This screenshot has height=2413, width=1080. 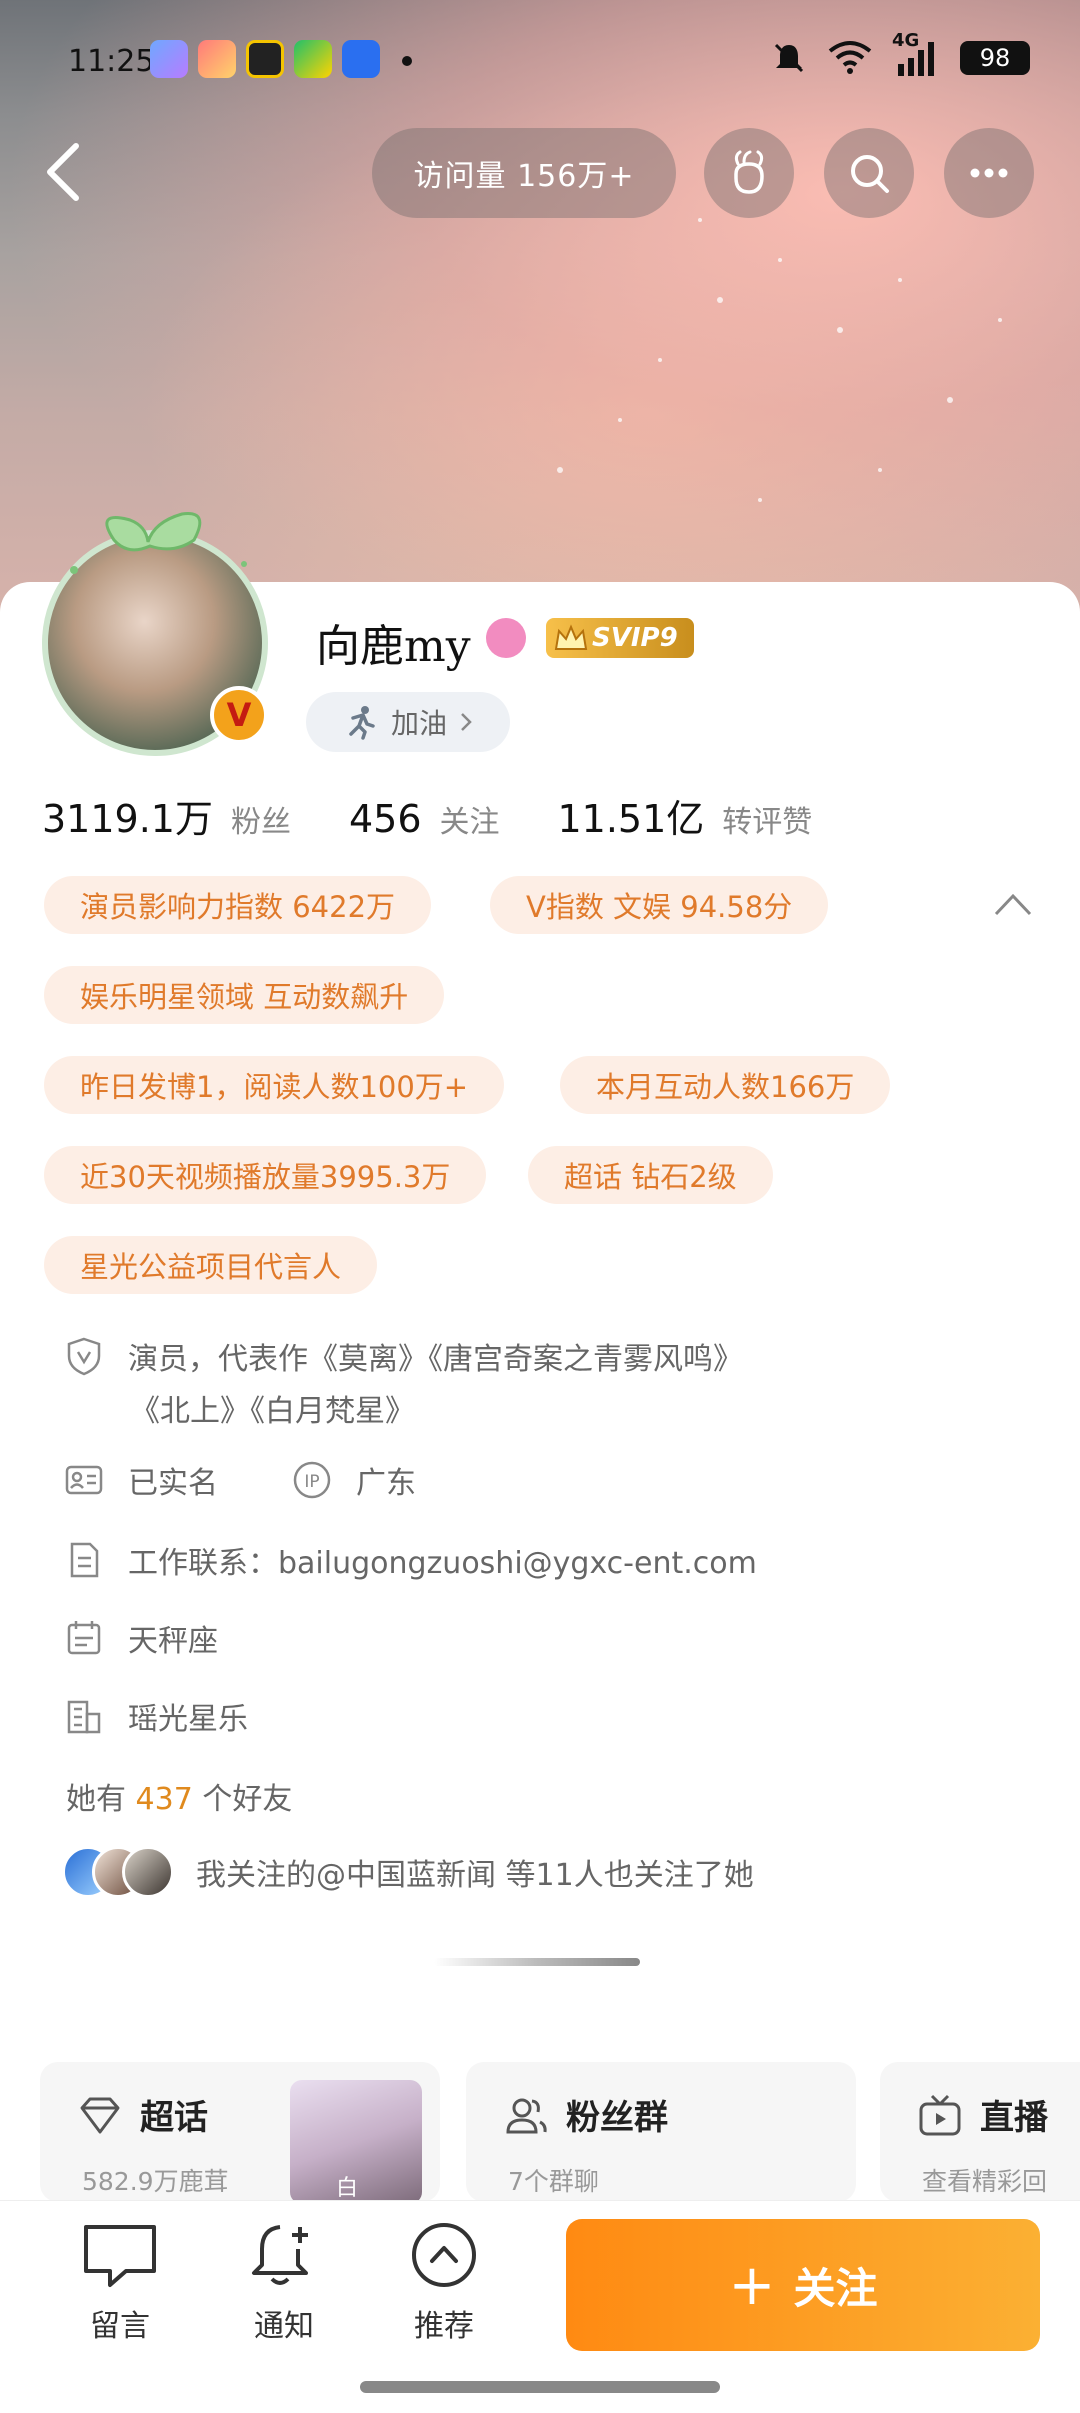 I want to click on friends-prefix: 她有, so click(x=96, y=1799).